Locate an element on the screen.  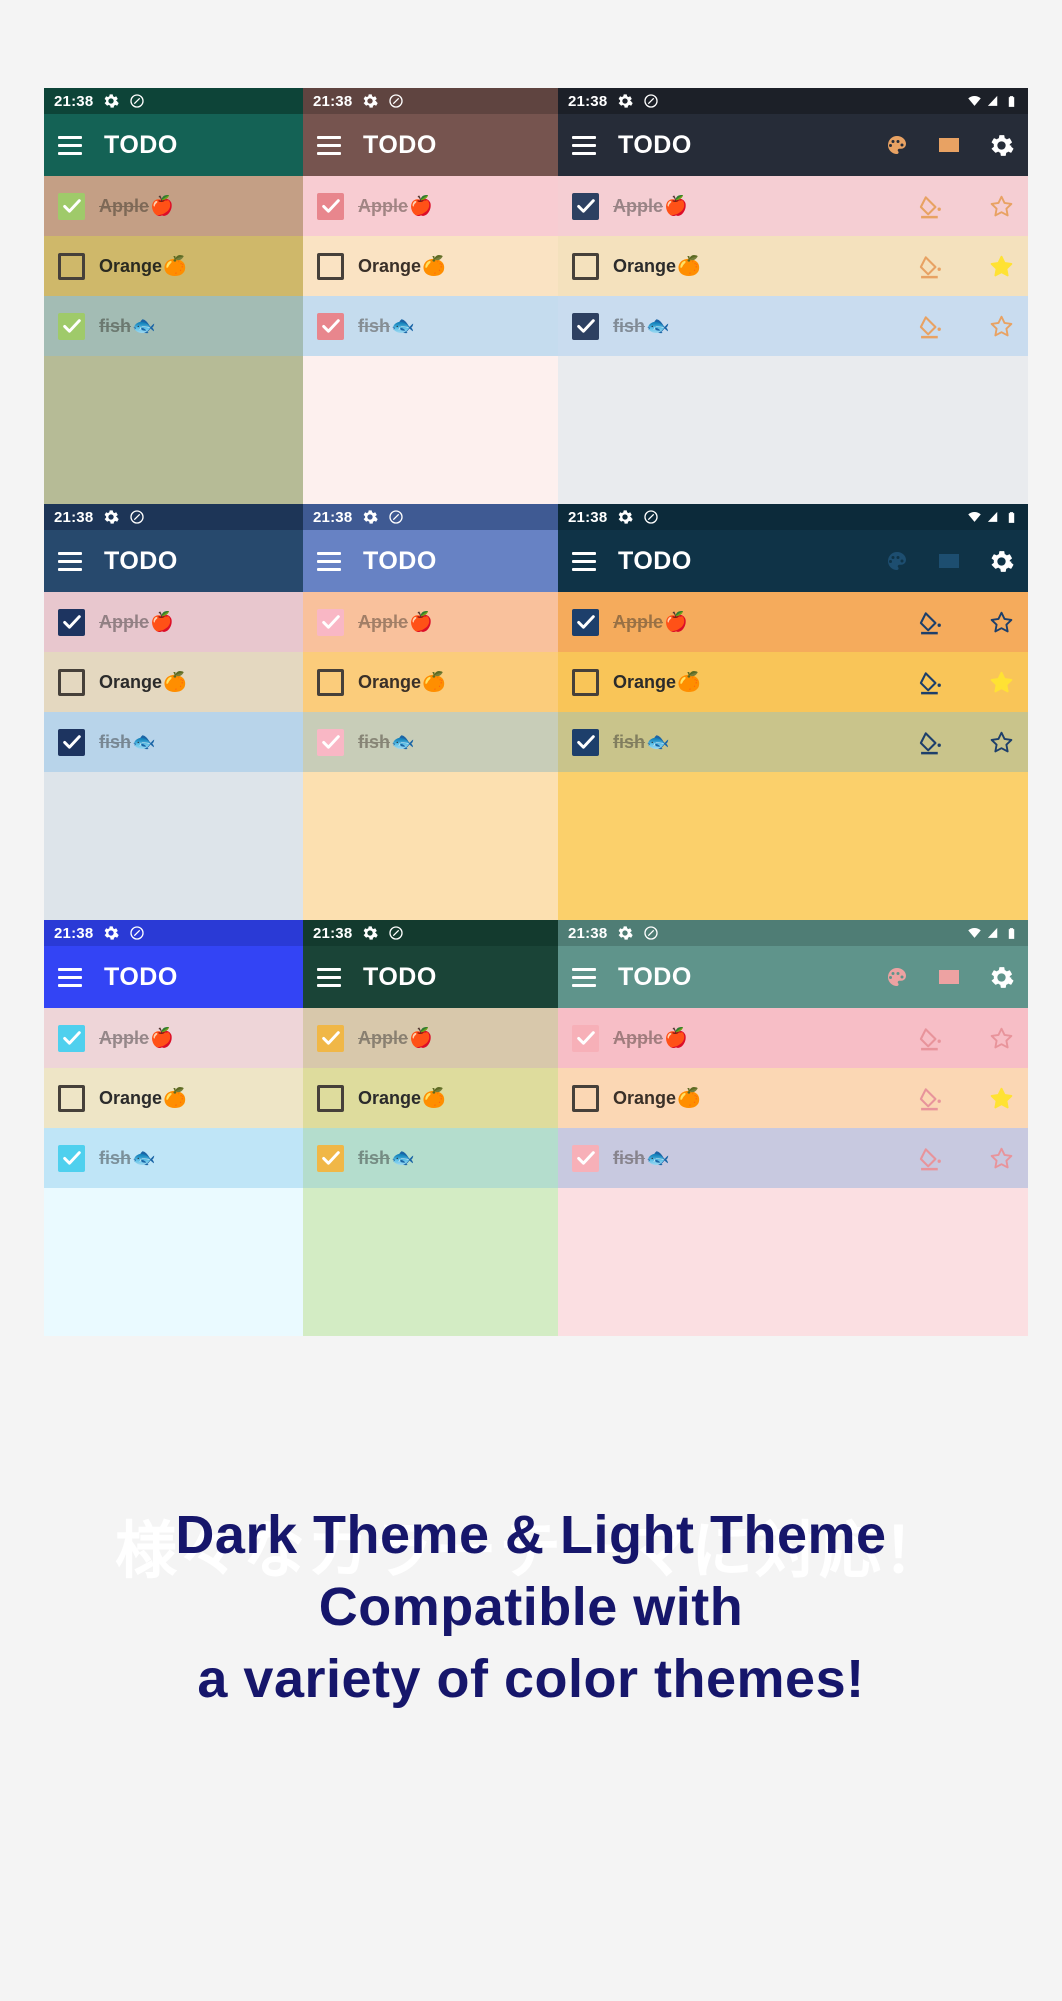
app-bar-actions is located at coordinates (949, 561).